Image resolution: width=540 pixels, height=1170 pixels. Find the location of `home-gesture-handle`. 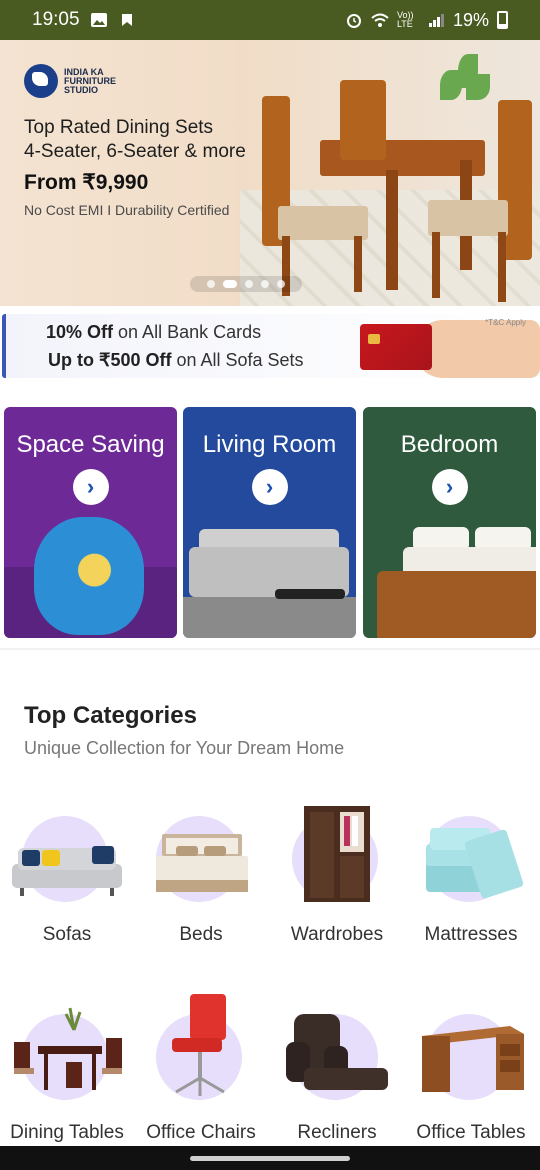

home-gesture-handle is located at coordinates (270, 1158).